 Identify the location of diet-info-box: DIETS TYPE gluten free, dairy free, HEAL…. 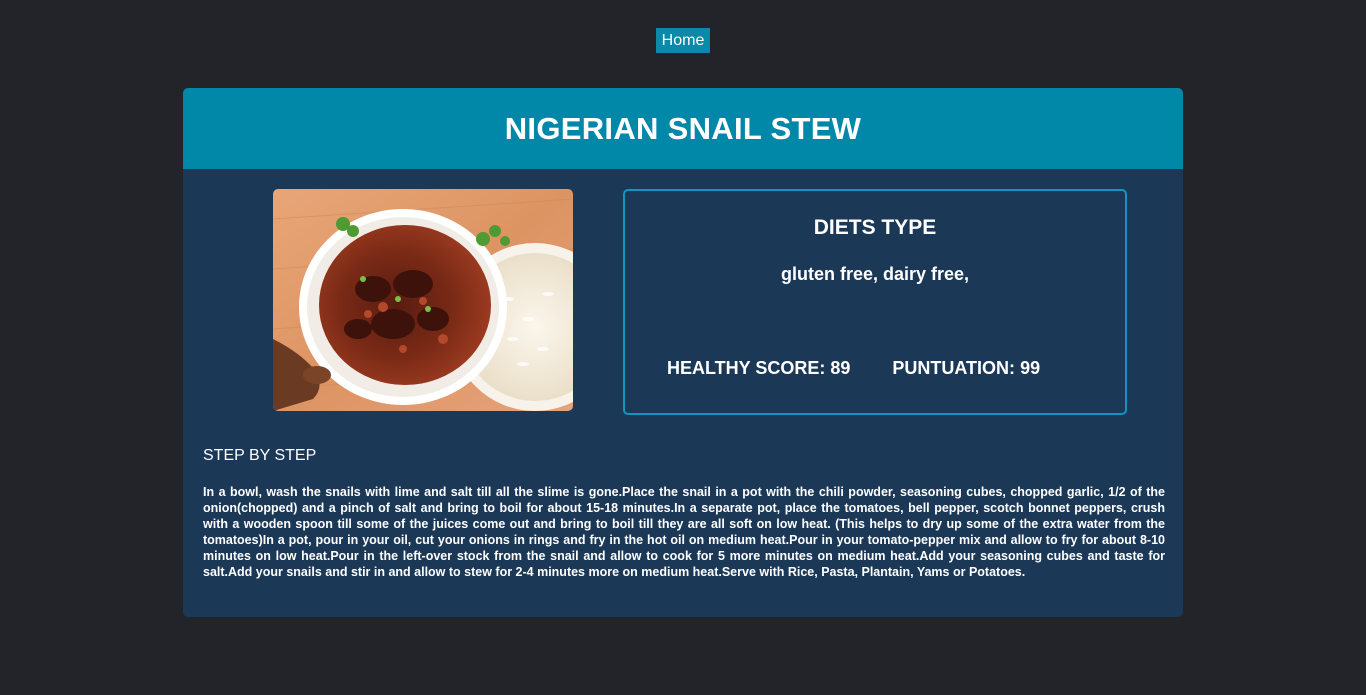
(875, 302).